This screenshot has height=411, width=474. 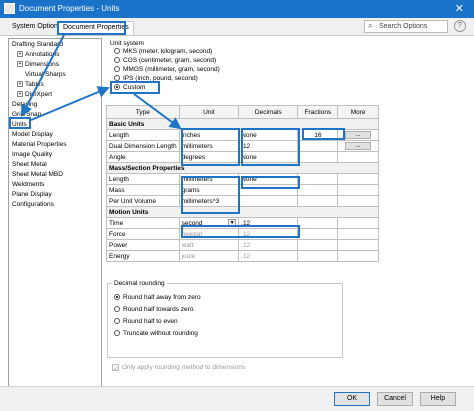 What do you see at coordinates (209, 245) in the screenshot?
I see `cell-unit: watt` at bounding box center [209, 245].